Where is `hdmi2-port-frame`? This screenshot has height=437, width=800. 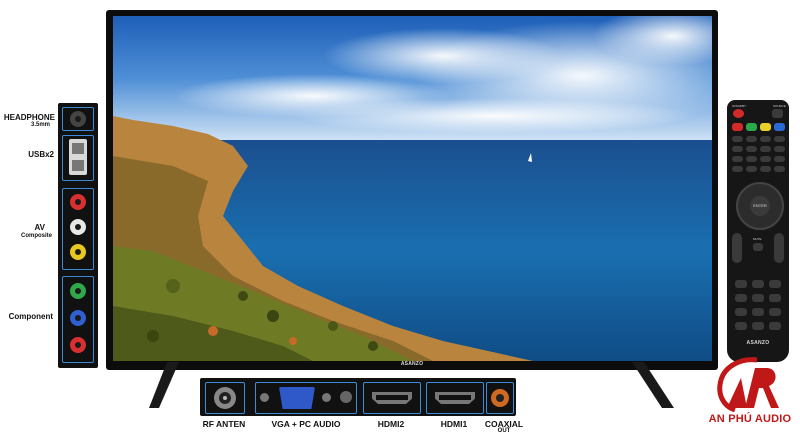 hdmi2-port-frame is located at coordinates (392, 398).